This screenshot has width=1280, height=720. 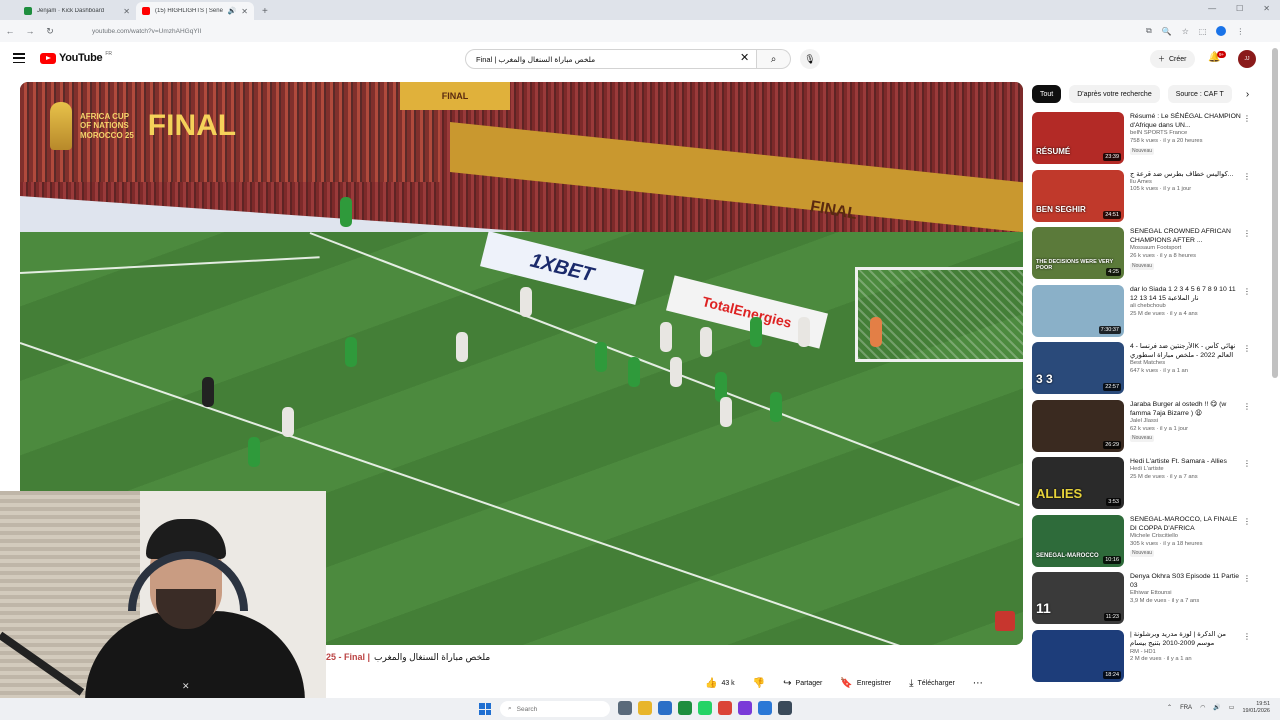 I want to click on store-icon, so click(x=665, y=708).